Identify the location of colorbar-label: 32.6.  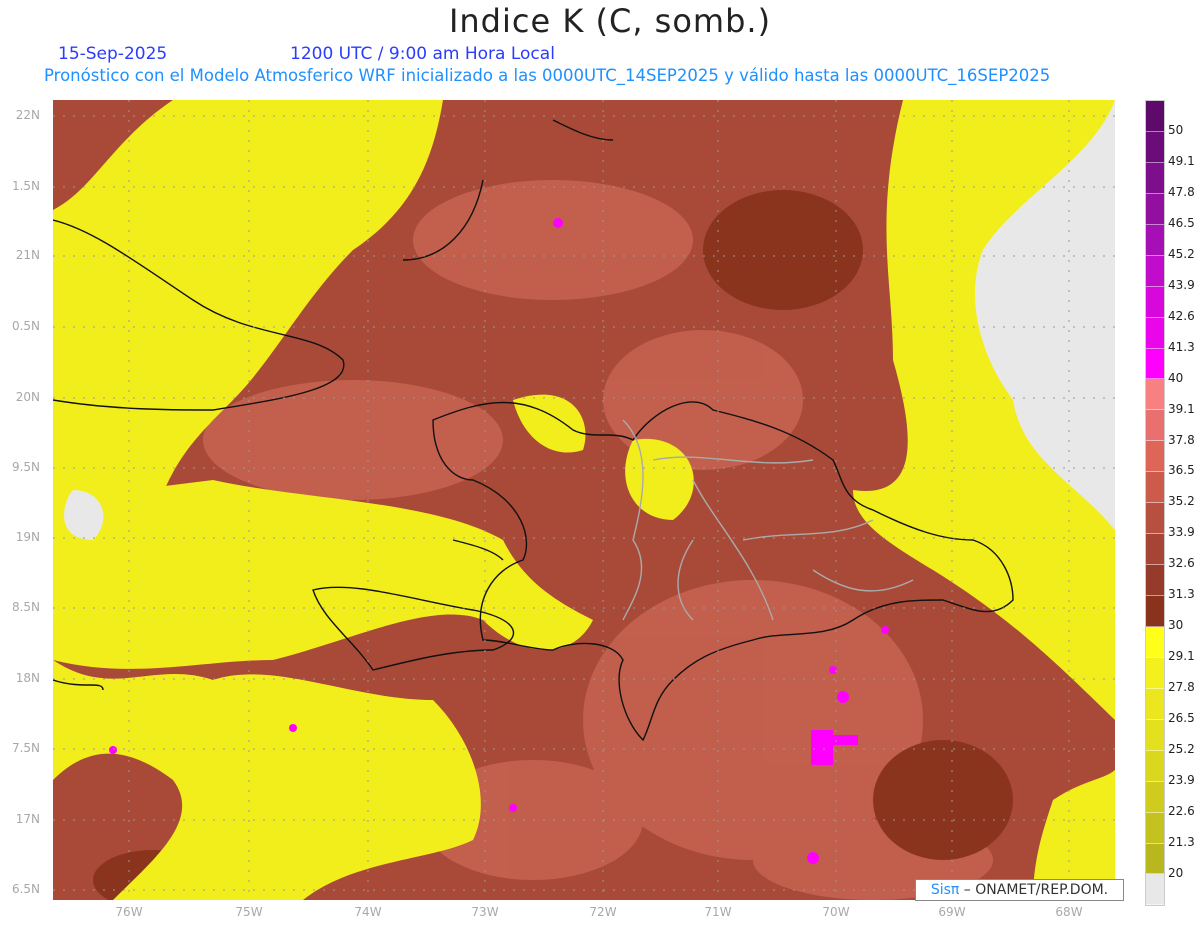
(1181, 563).